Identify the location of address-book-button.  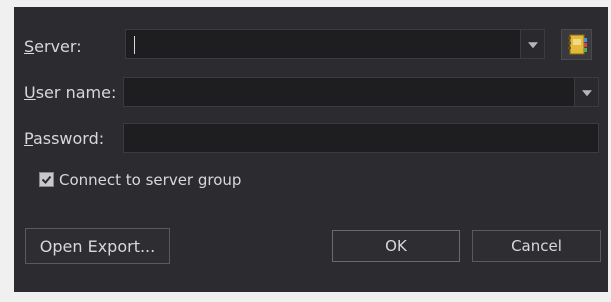
(576, 44).